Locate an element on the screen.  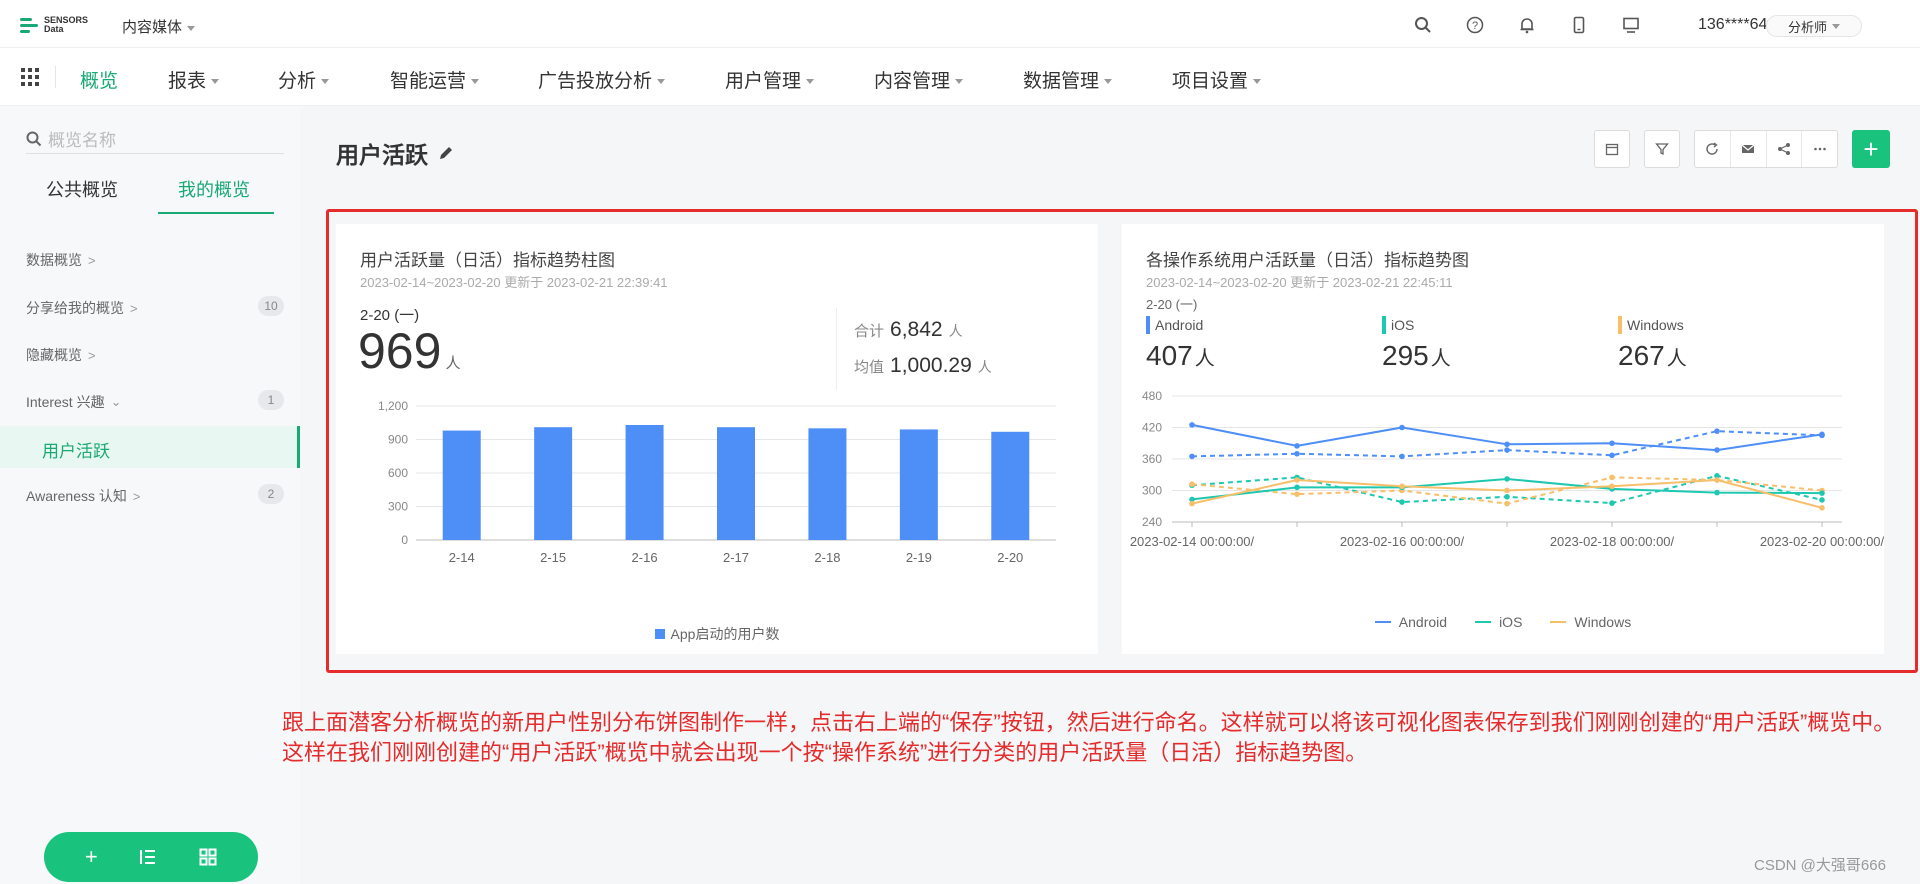
count-badge: 1 is located at coordinates (271, 400).